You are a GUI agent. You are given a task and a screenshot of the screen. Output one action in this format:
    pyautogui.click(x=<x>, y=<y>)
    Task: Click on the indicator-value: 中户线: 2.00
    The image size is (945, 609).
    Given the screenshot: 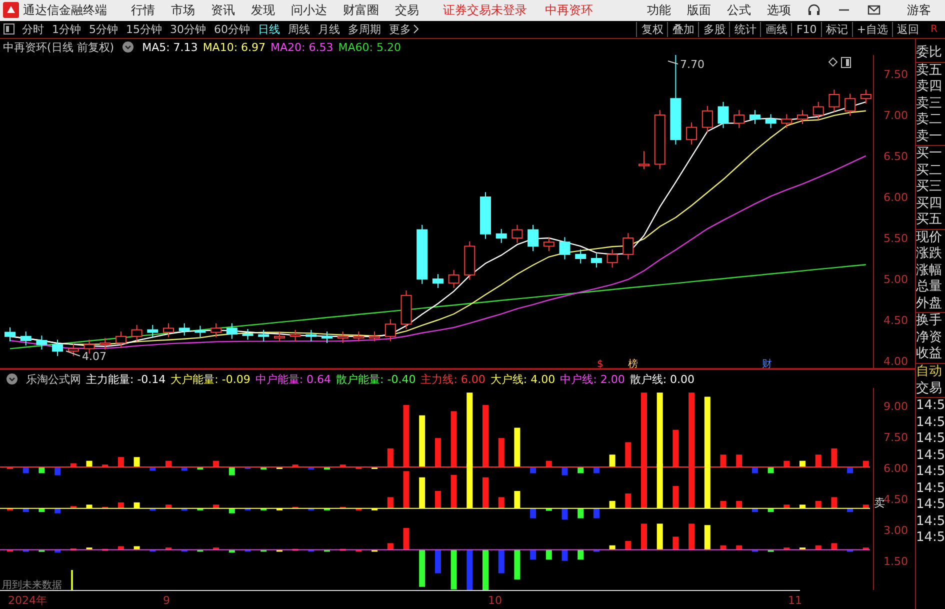 What is the action you would take?
    pyautogui.click(x=592, y=379)
    